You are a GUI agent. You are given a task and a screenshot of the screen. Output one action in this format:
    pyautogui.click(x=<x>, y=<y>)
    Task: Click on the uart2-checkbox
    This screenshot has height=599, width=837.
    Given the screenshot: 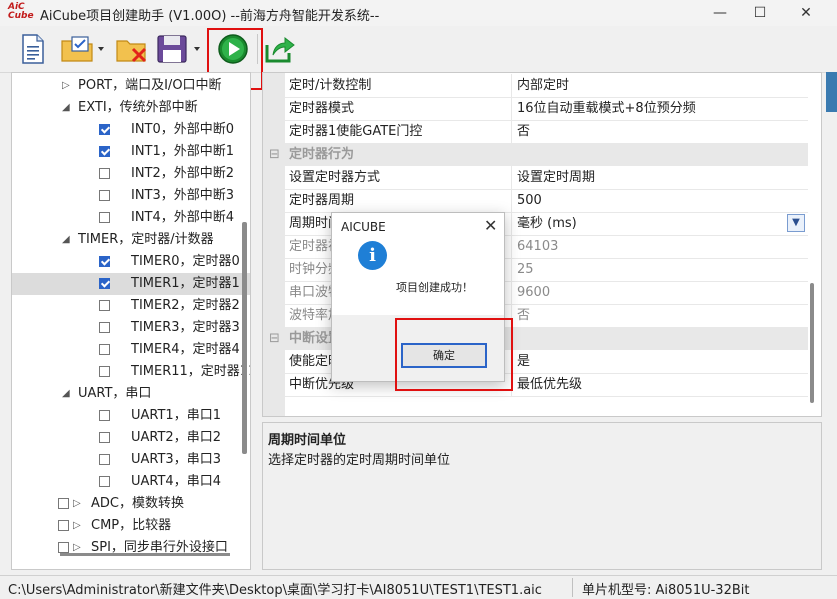 What is the action you would take?
    pyautogui.click(x=104, y=437)
    